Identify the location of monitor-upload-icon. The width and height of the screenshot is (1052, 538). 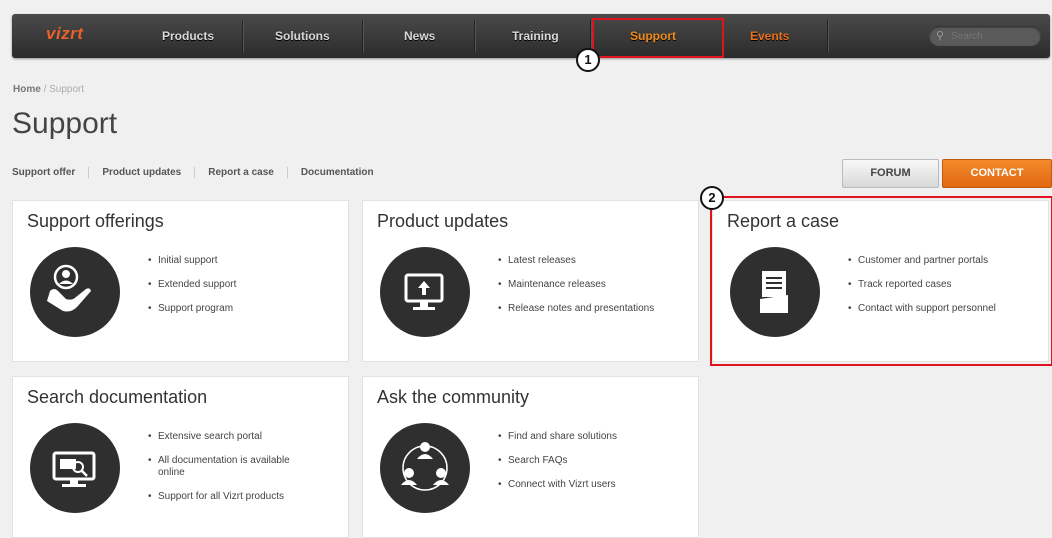
(425, 292).